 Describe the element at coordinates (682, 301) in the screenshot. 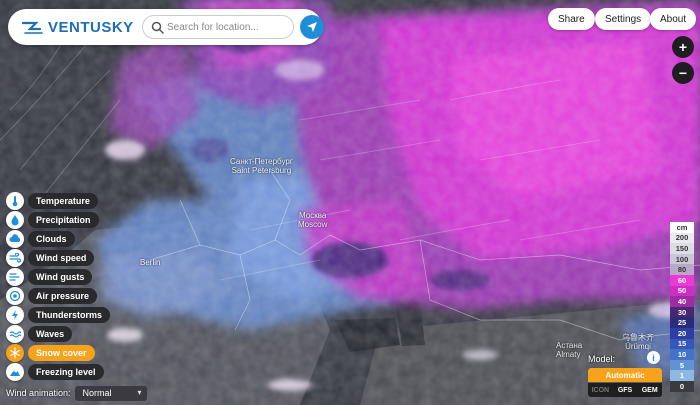

I see `legend-entry: 40` at that location.